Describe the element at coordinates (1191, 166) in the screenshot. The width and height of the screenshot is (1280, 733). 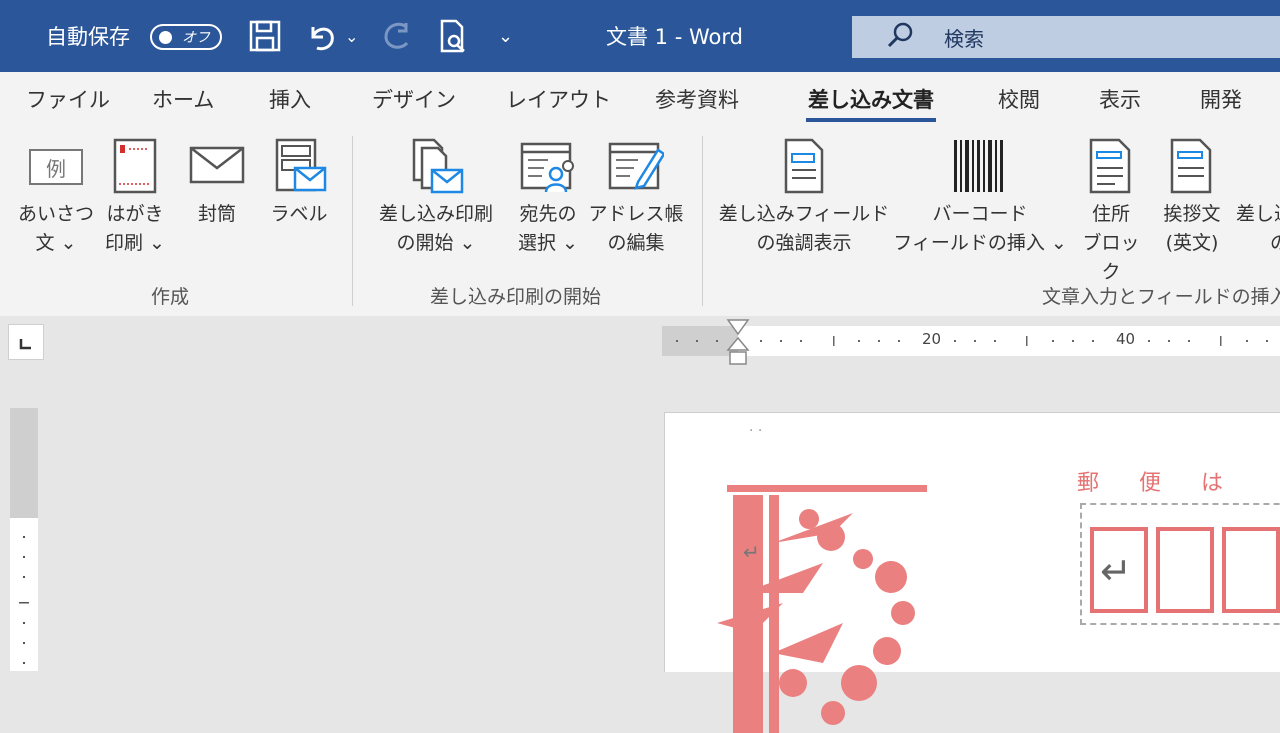
I see `greeting-line-icon` at that location.